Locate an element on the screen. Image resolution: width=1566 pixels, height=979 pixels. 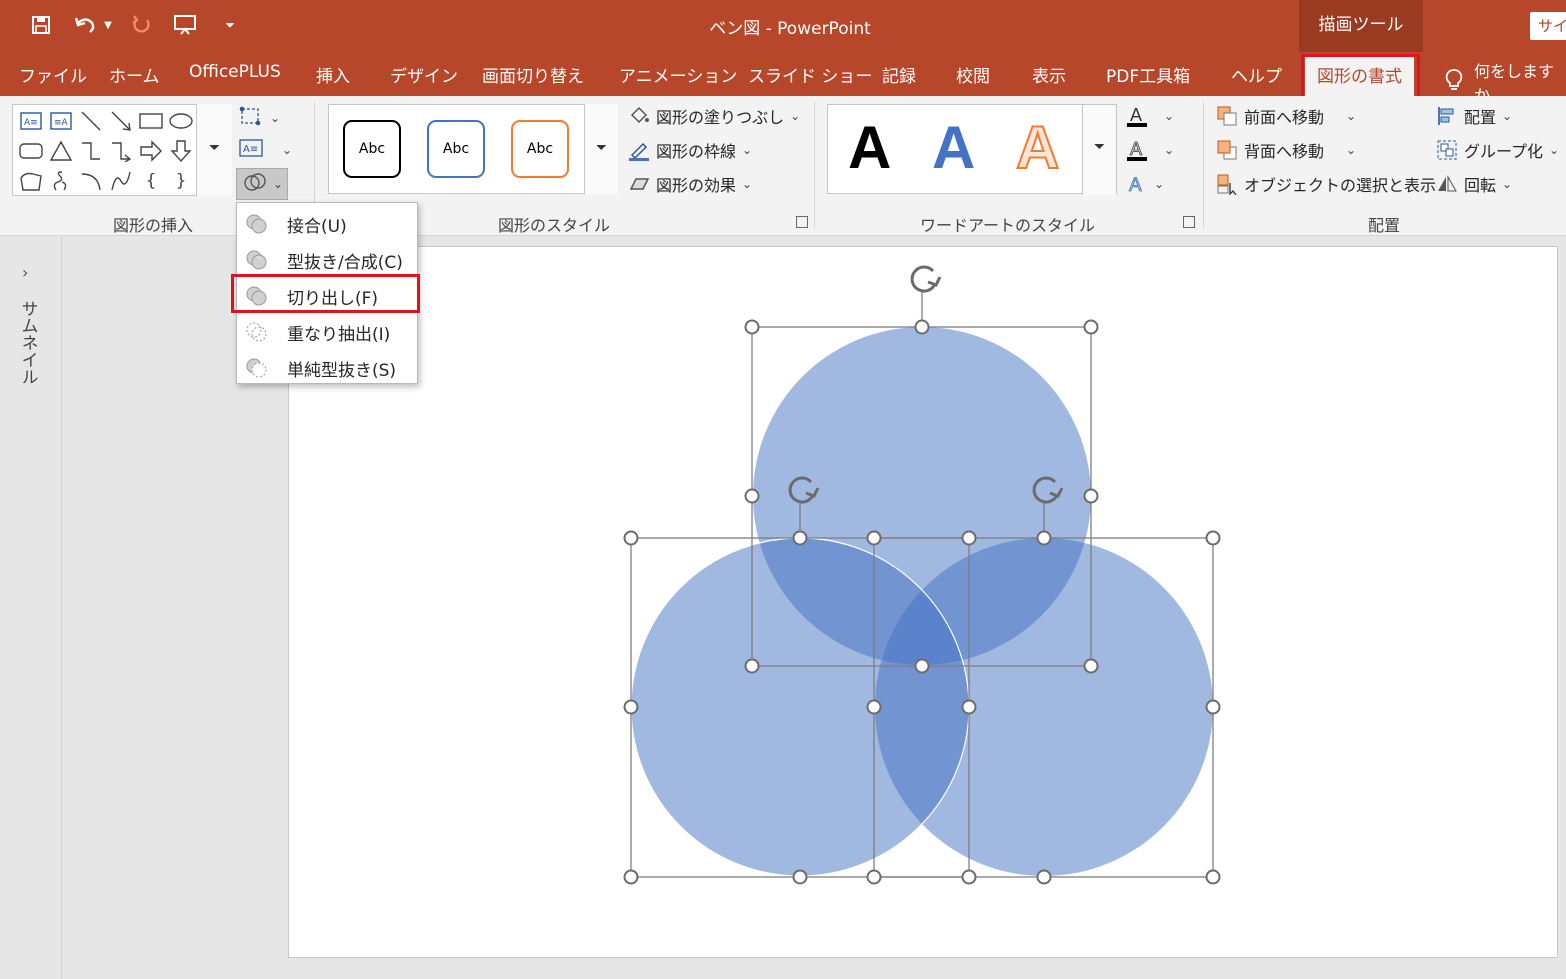
subtract-label: 単純型抜き is located at coordinates (329, 370).